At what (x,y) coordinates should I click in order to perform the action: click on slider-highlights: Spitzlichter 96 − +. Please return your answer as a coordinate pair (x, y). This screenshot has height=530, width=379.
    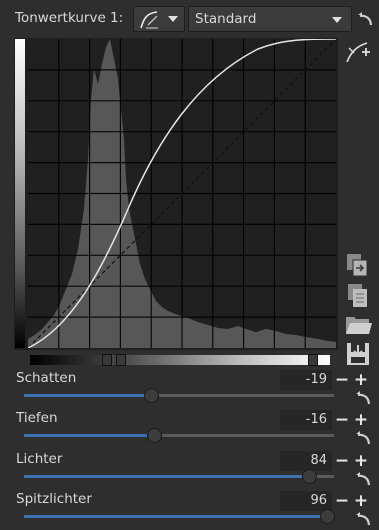
    Looking at the image, I should click on (189, 510).